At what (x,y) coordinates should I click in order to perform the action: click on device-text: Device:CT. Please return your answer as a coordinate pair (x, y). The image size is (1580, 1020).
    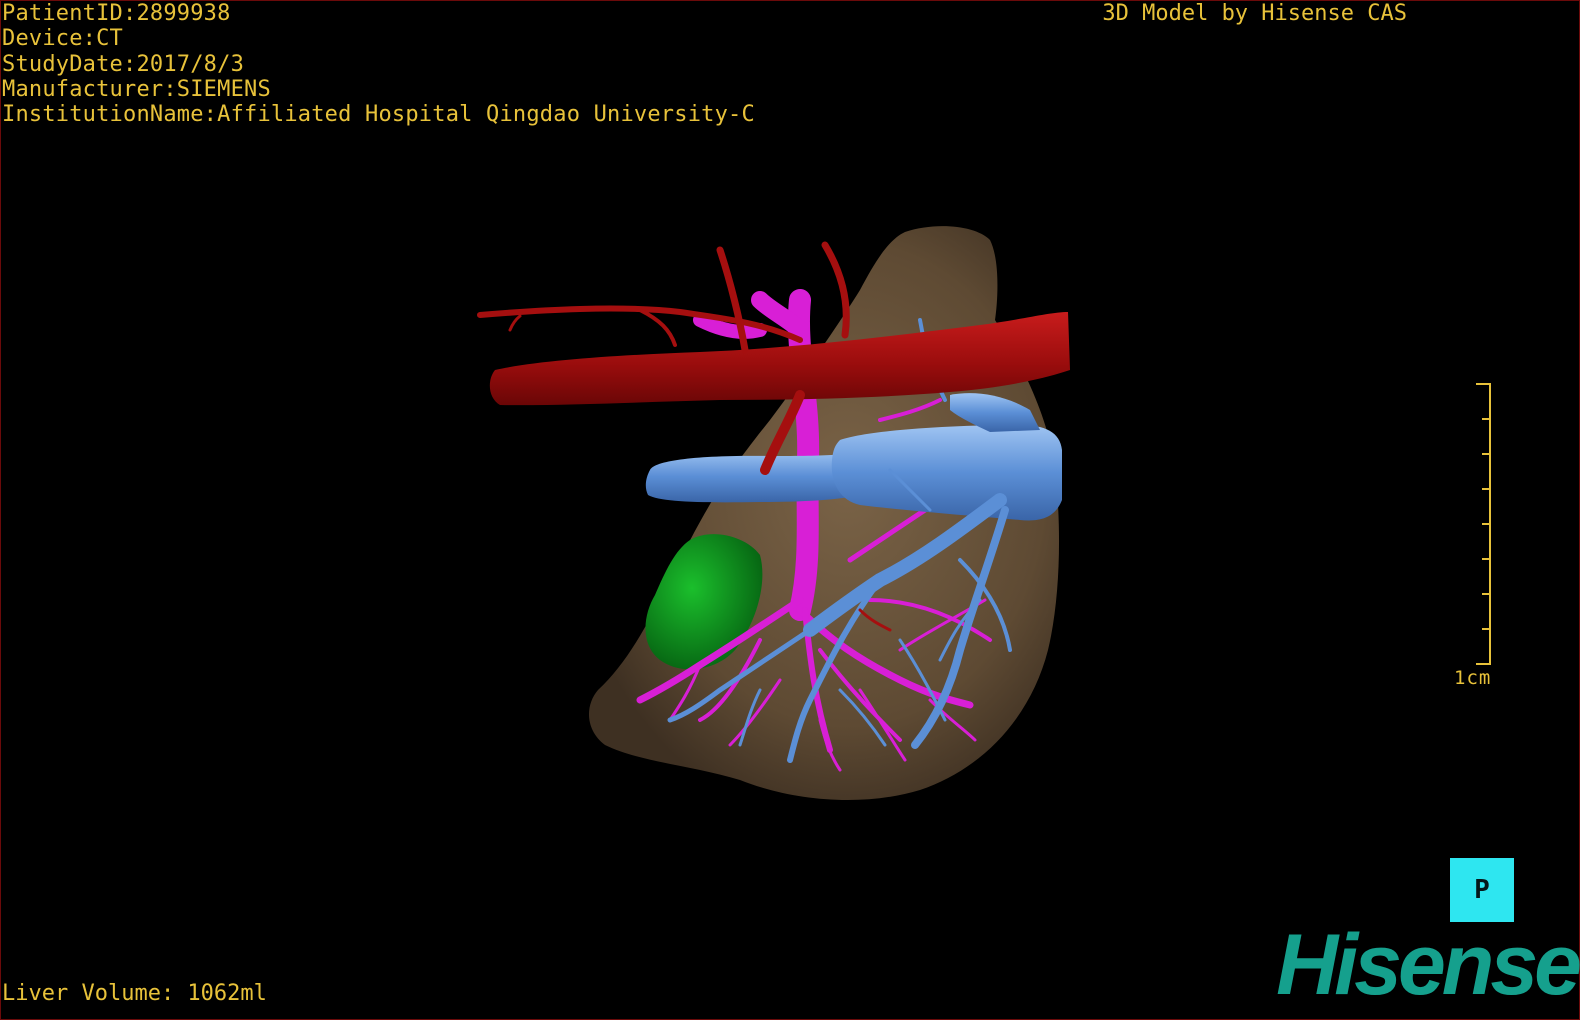
    Looking at the image, I should click on (63, 39).